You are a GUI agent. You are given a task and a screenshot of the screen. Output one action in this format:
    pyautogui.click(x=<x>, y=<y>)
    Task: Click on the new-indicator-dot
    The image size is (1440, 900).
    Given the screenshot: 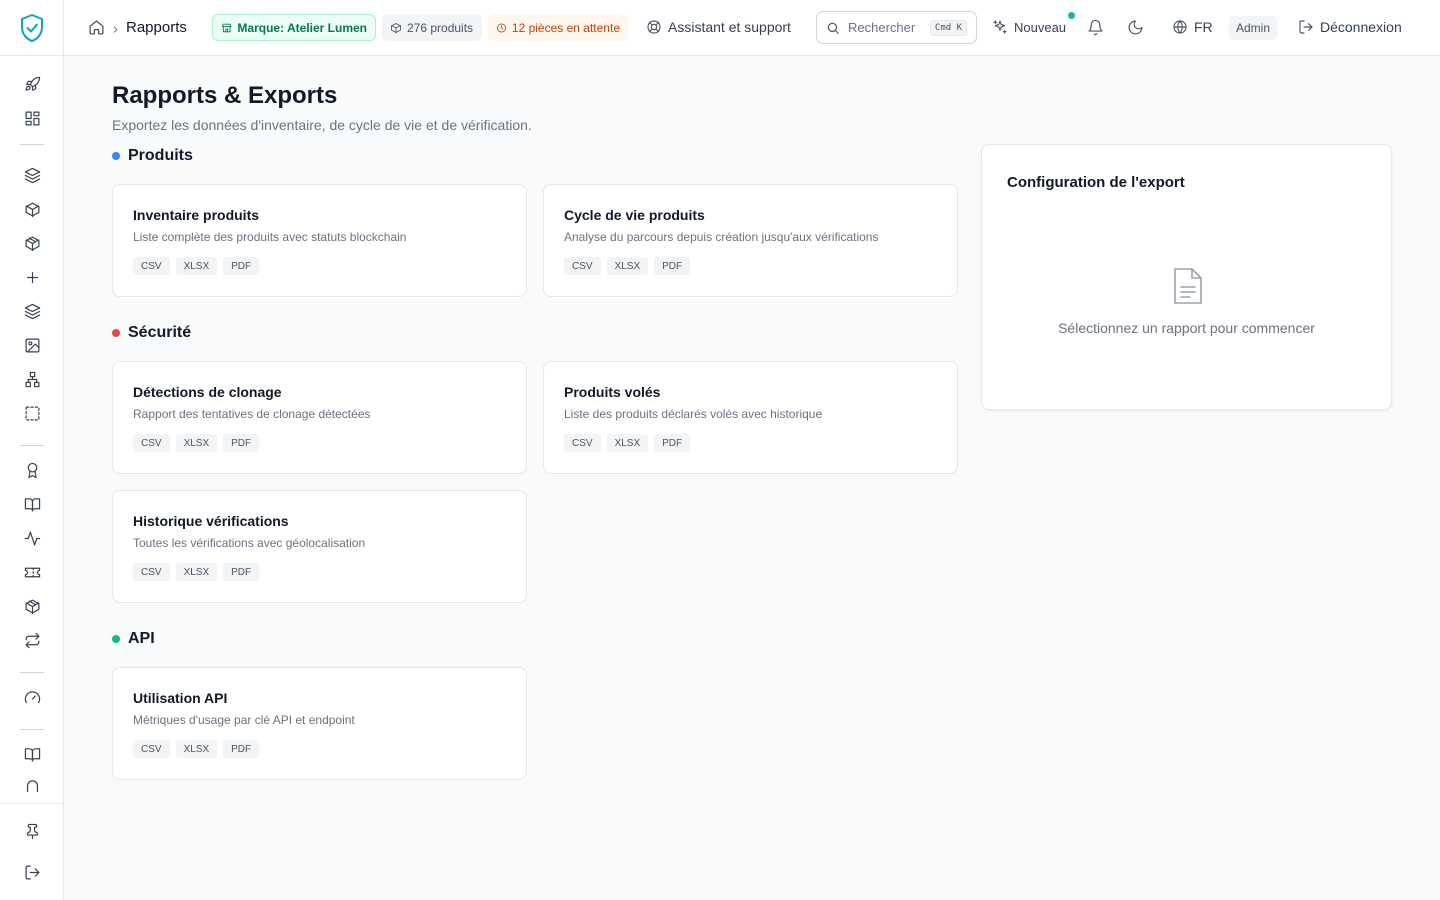 What is the action you would take?
    pyautogui.click(x=1071, y=15)
    